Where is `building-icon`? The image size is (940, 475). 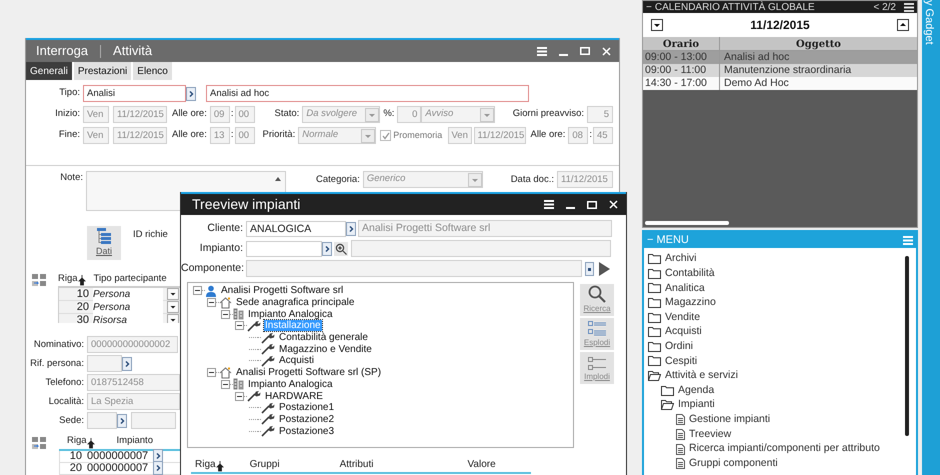 building-icon is located at coordinates (238, 314).